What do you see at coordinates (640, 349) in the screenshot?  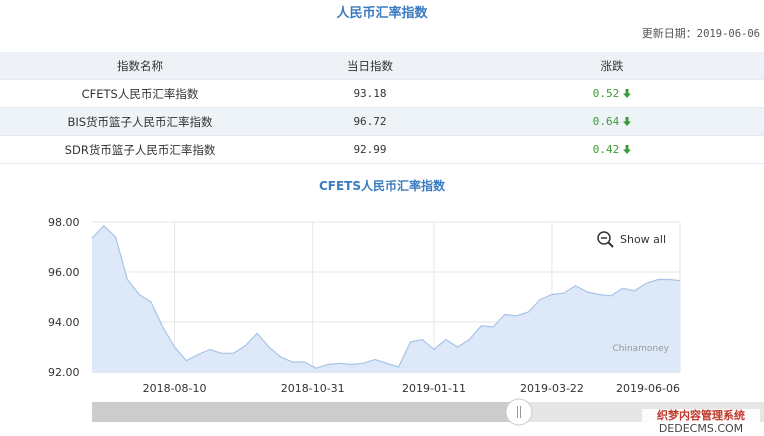 I see `chart-credit: Chinamoney` at bounding box center [640, 349].